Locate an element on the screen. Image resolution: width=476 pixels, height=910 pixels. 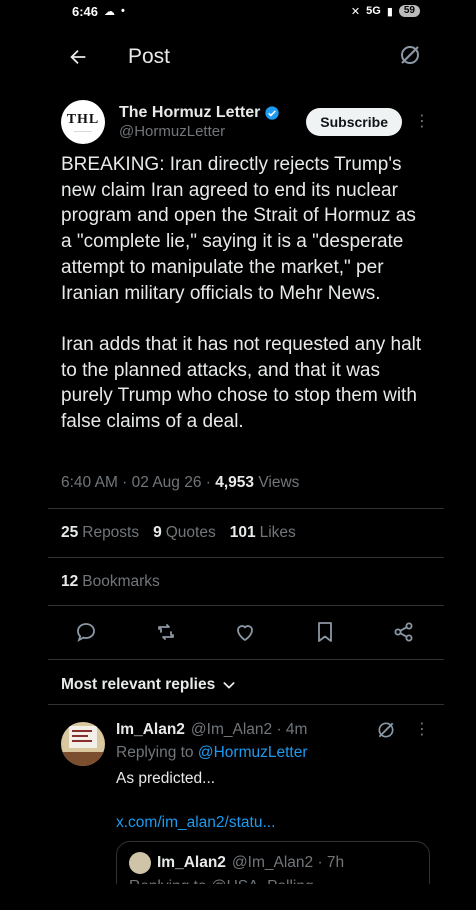
bottom-bar is located at coordinates (246, 897).